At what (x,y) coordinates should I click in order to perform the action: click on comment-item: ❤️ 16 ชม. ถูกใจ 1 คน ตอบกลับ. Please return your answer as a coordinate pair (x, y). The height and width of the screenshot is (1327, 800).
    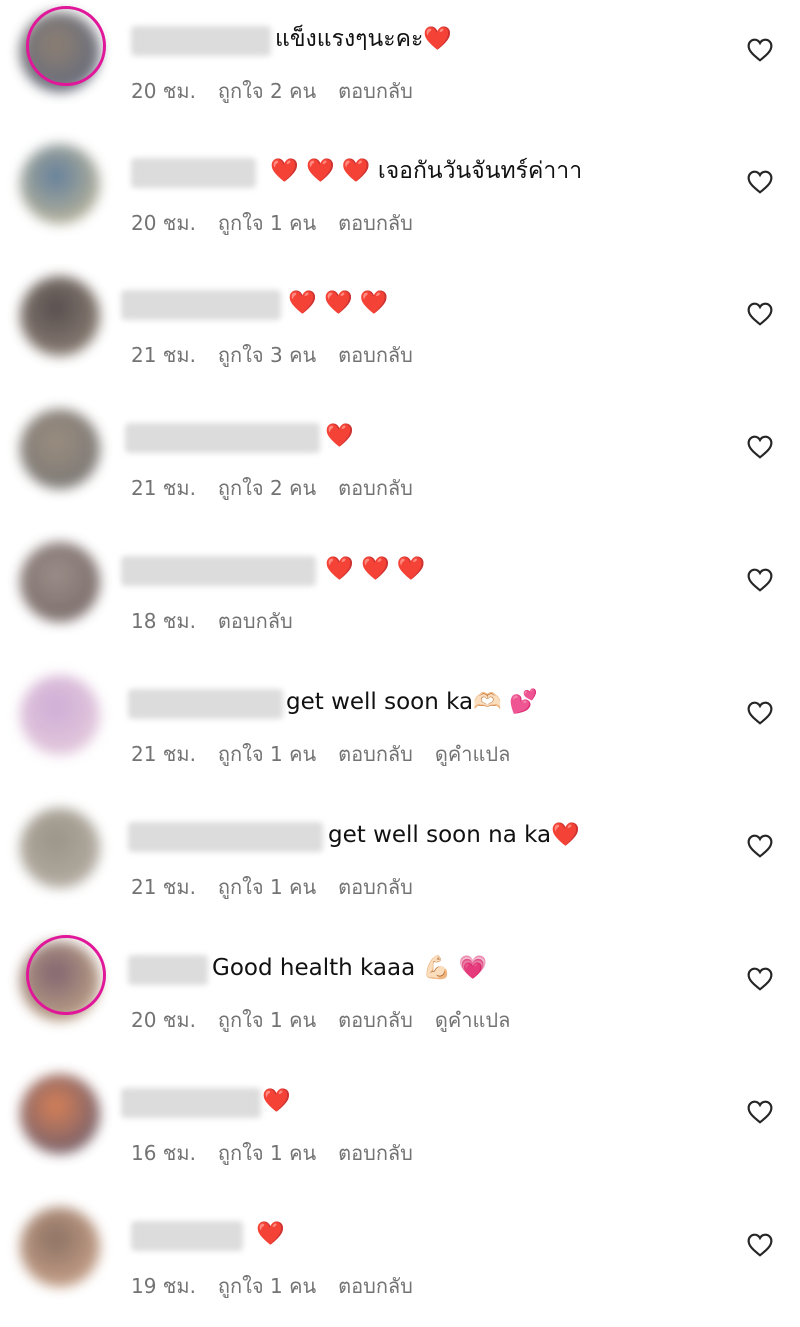
    Looking at the image, I should click on (400, 1128).